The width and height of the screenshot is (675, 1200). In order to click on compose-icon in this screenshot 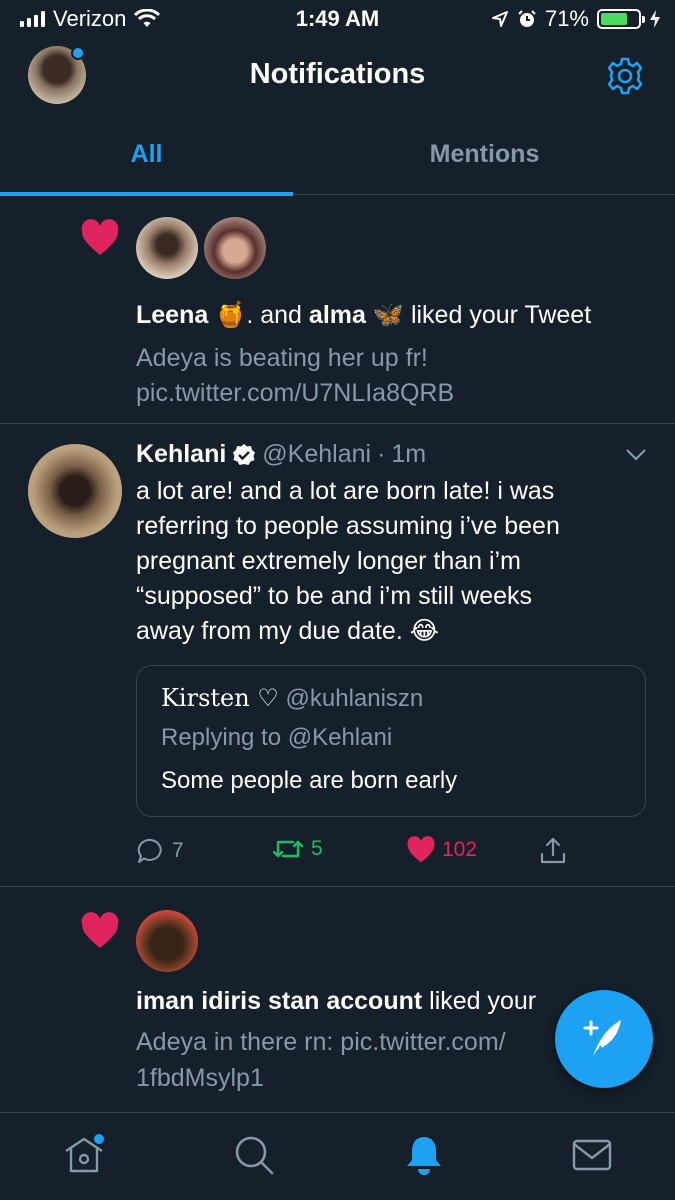, I will do `click(602, 1039)`.